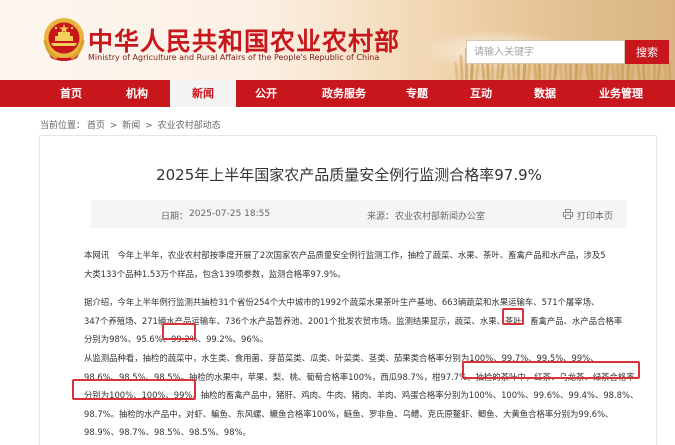 The width and height of the screenshot is (675, 445). What do you see at coordinates (359, 214) in the screenshot?
I see `article-meta-bar: 日期： 2025-07-25 18:55 来源： 农业农村部新闻办公室 打印本页` at bounding box center [359, 214].